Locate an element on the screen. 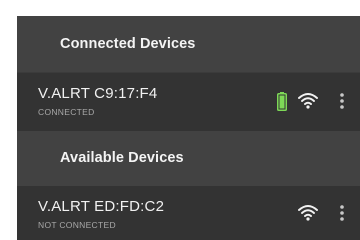 The width and height of the screenshot is (360, 240). device-name: V.ALRT C9:17:F4 is located at coordinates (98, 93).